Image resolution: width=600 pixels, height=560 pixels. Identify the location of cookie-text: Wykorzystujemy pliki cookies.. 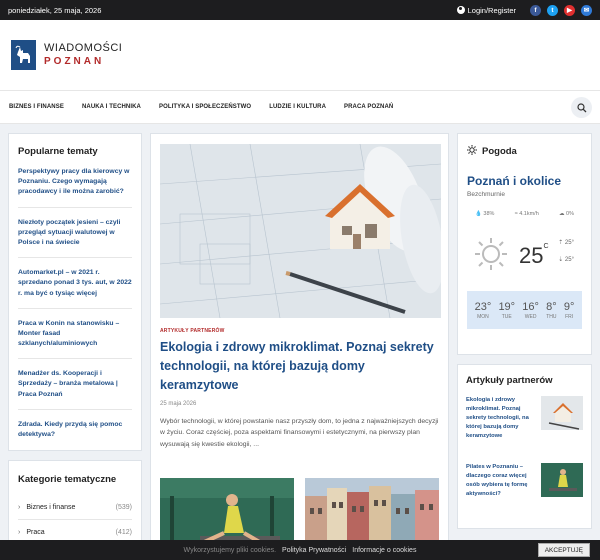
(230, 550).